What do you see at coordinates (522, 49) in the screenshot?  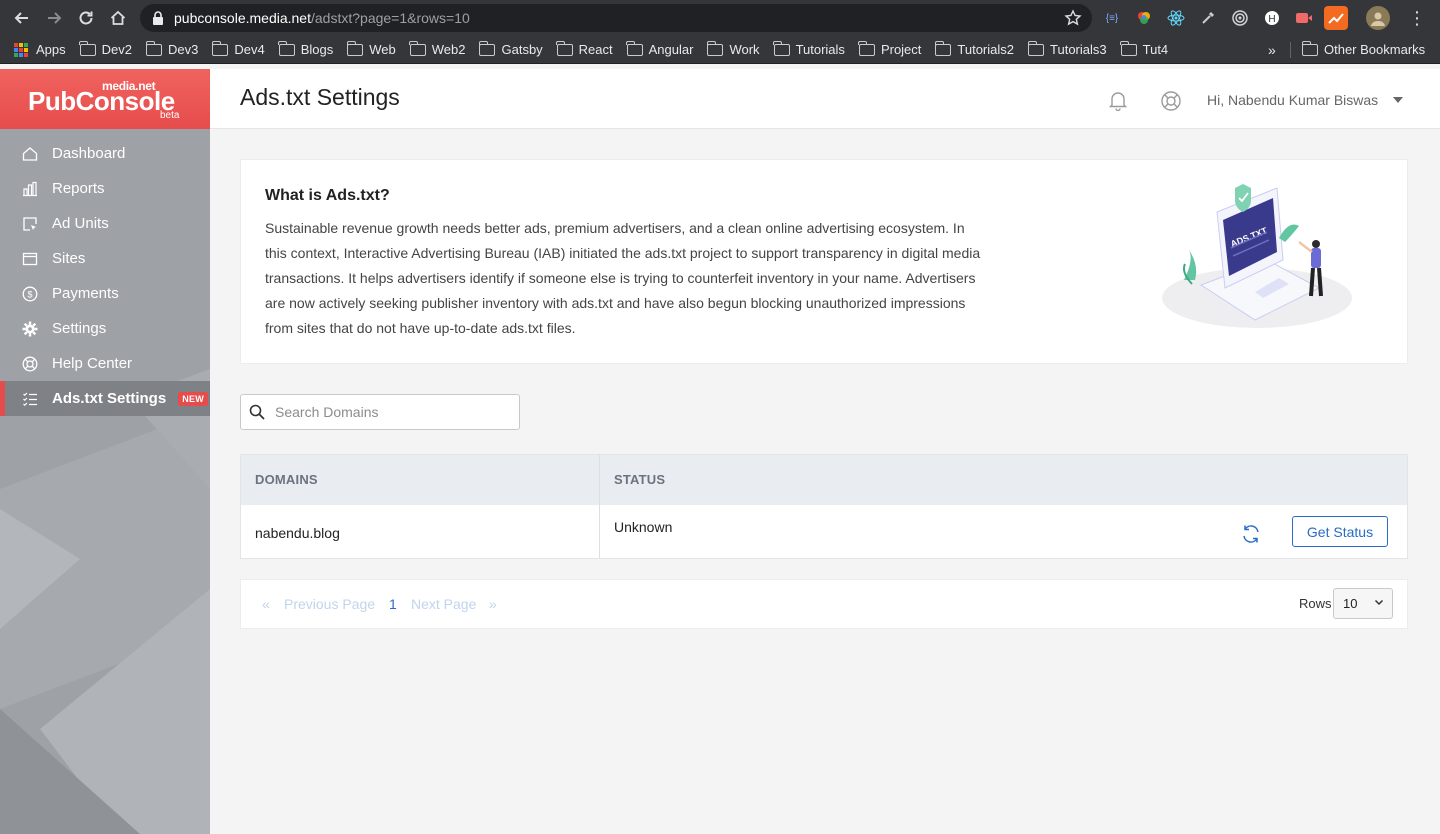 I see `bookmark-label: Gatsby` at bounding box center [522, 49].